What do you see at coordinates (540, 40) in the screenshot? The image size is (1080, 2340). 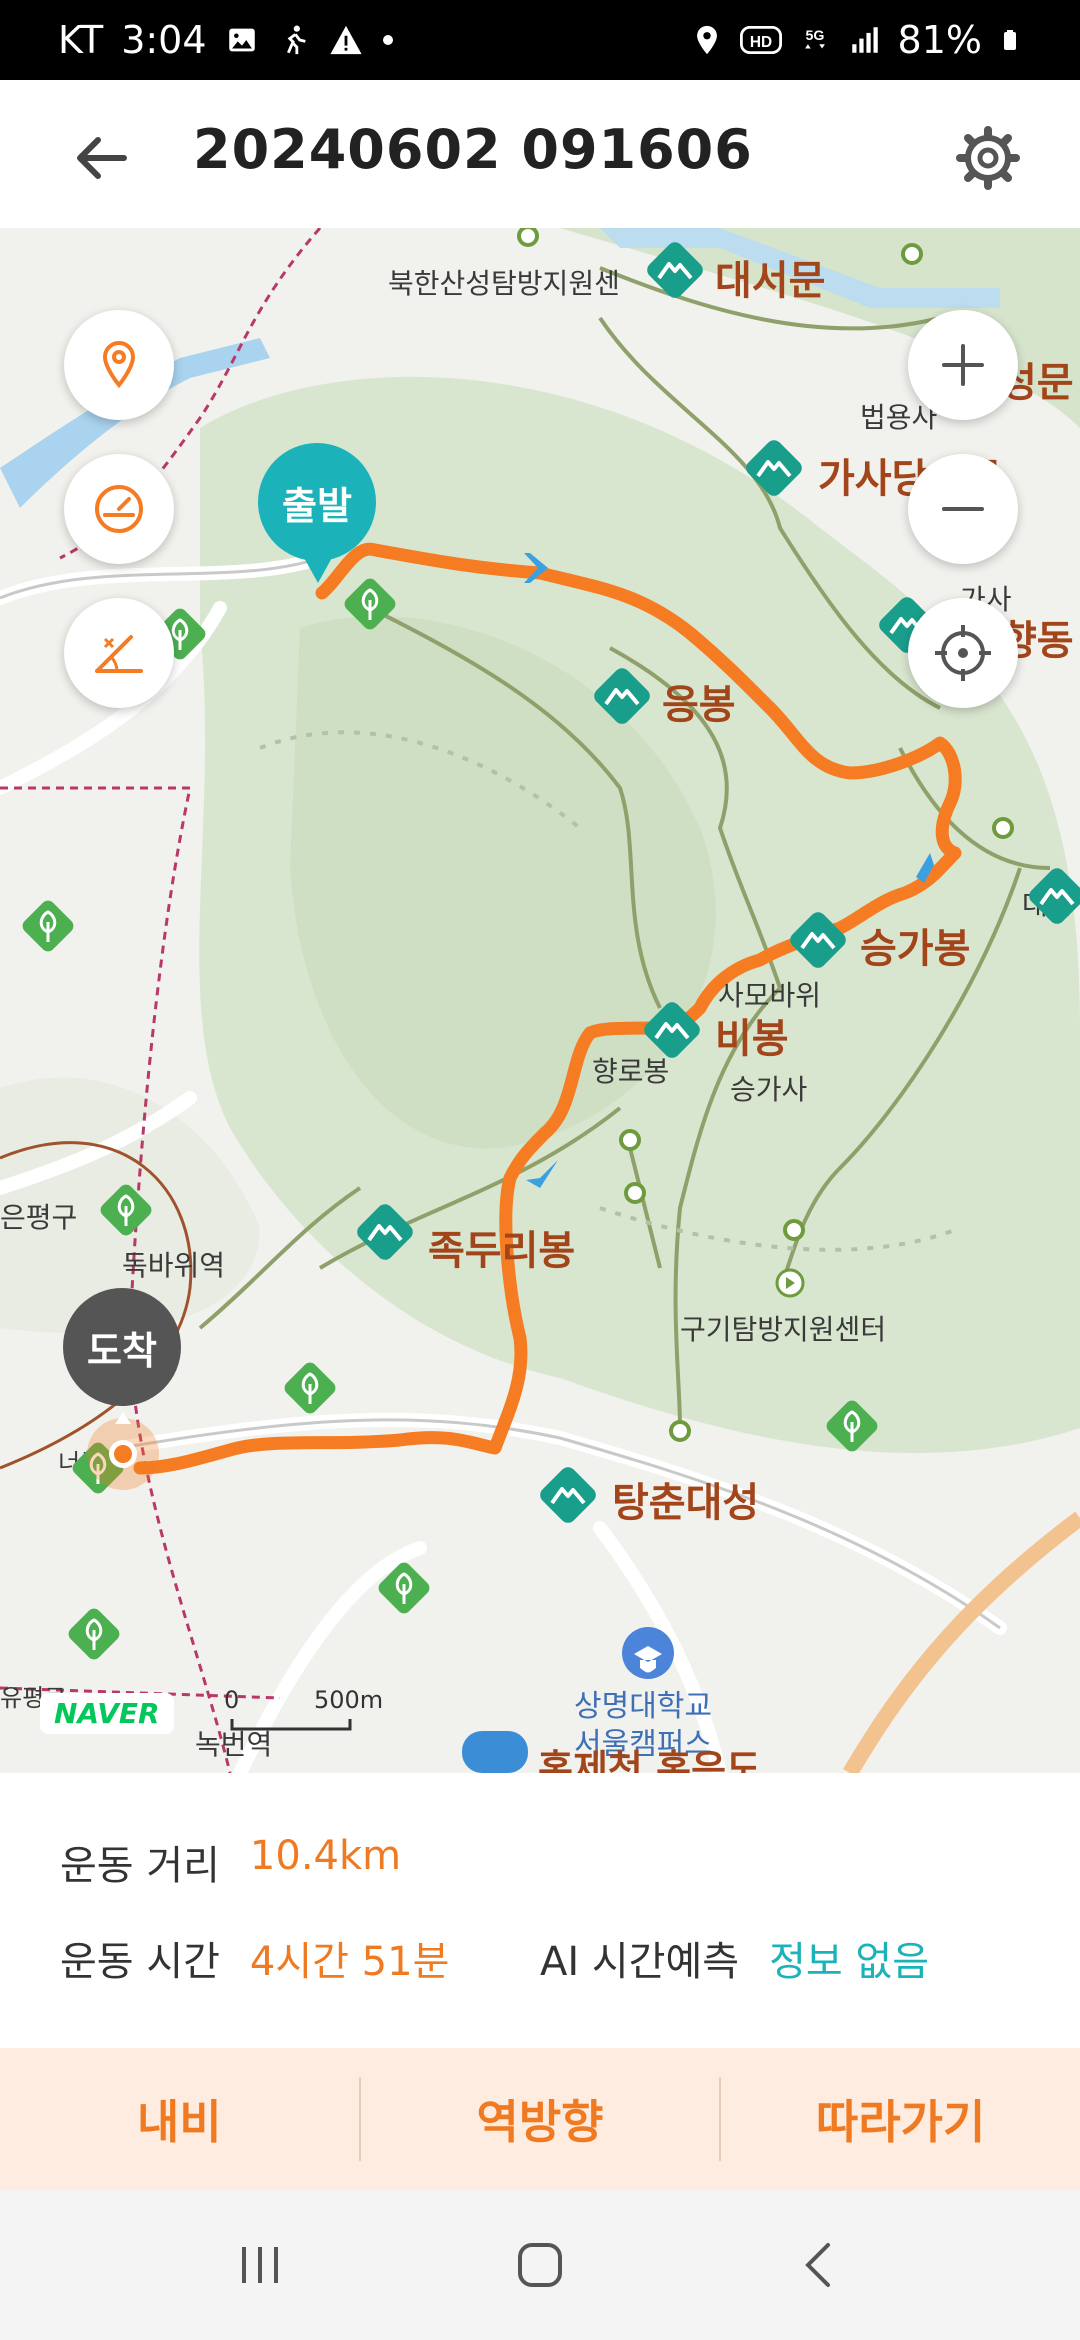 I see `status-bar: KT 3:04 HD 5G 81%` at bounding box center [540, 40].